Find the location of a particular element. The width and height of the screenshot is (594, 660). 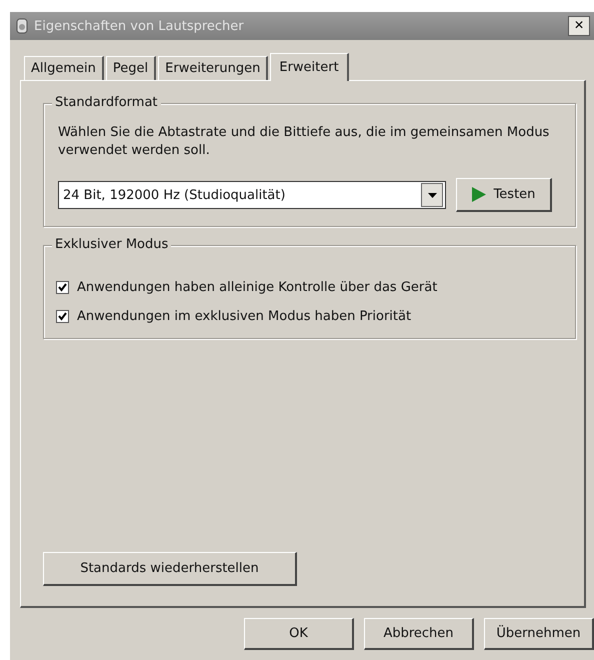

description-text: Wählen Sie die Abtastrate und die Bittiefe aus, die im gemeinsamen Modus verwendet werden soll. is located at coordinates (304, 142).